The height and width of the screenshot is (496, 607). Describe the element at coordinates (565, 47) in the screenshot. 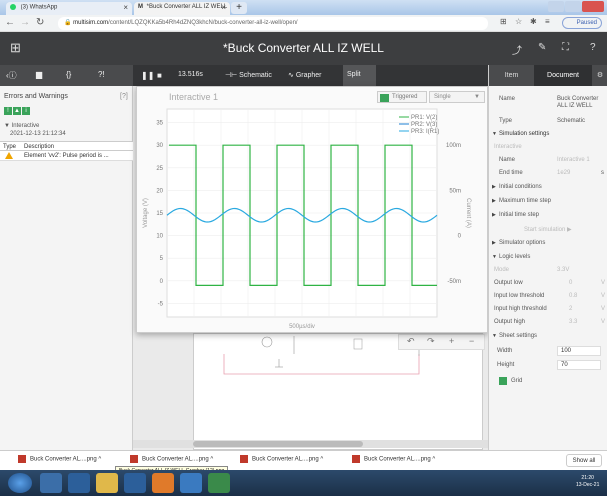

I see `fullscreen-icon: ⛶` at that location.